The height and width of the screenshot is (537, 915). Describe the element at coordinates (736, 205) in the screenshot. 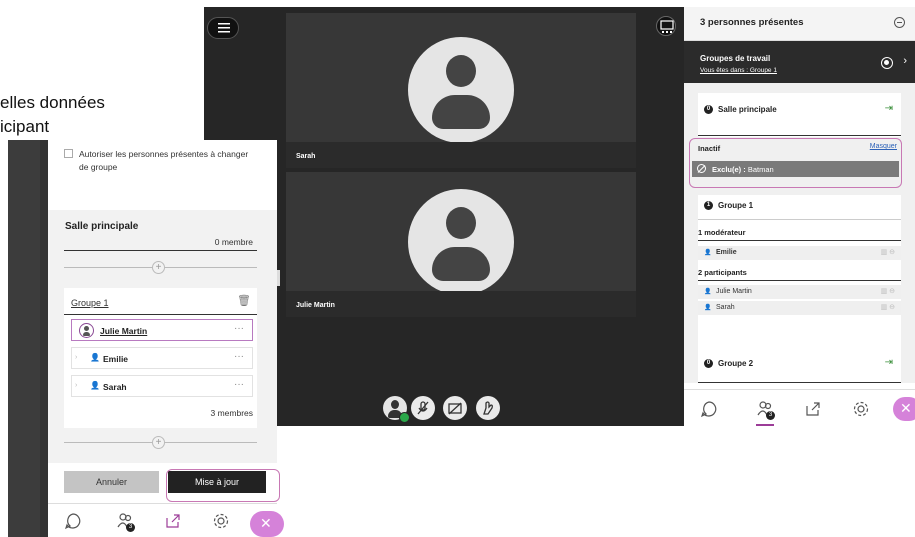

I see `group-1-title: Groupe 1` at that location.